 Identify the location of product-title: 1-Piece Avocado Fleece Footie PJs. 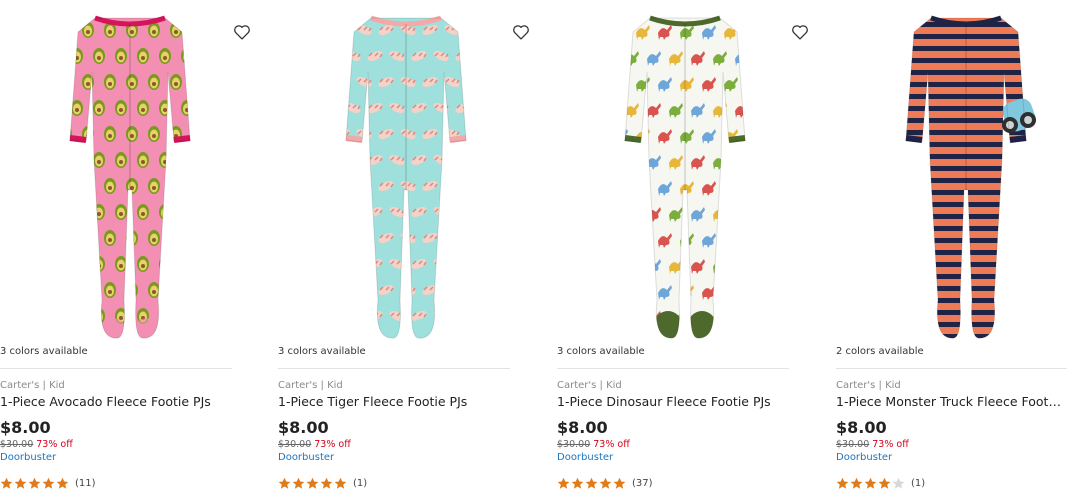
(116, 401).